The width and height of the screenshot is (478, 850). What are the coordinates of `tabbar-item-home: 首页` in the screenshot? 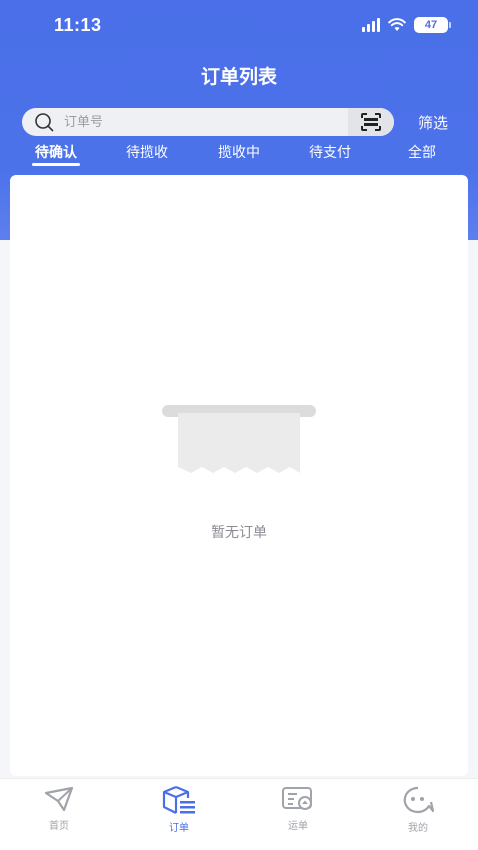 It's located at (59, 808).